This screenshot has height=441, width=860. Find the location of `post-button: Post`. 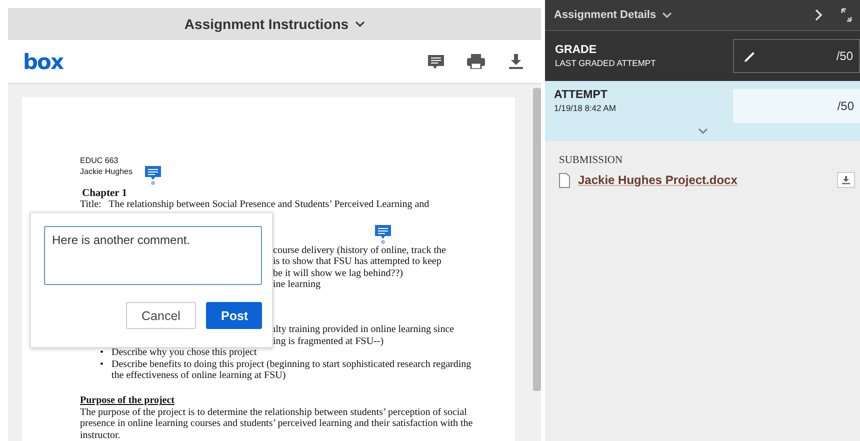

post-button: Post is located at coordinates (234, 315).